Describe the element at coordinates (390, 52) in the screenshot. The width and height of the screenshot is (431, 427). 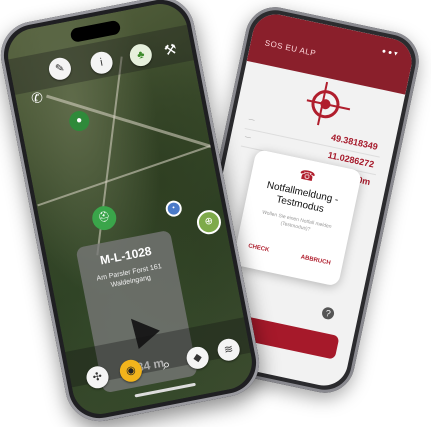
I see `status-bar: ● ● ▾` at that location.